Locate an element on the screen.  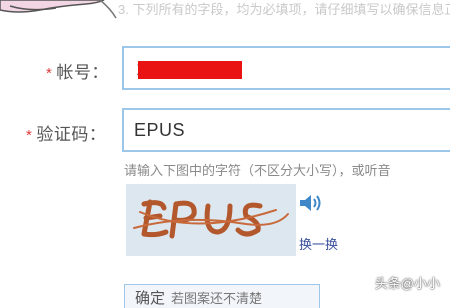
captcha-glyphs is located at coordinates (211, 220).